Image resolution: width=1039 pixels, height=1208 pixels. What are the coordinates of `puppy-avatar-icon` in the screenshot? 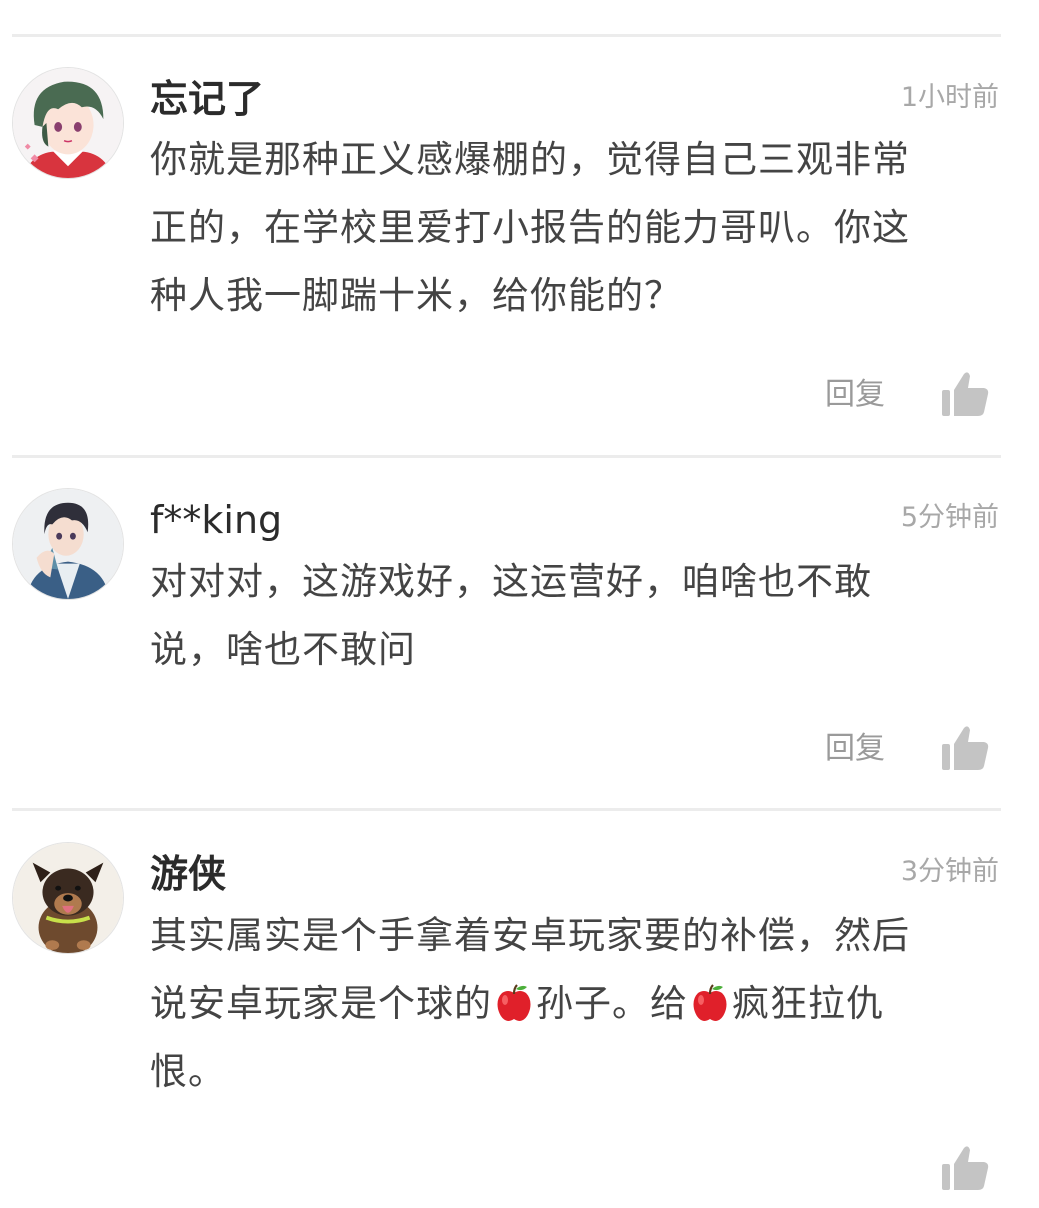 It's located at (68, 898).